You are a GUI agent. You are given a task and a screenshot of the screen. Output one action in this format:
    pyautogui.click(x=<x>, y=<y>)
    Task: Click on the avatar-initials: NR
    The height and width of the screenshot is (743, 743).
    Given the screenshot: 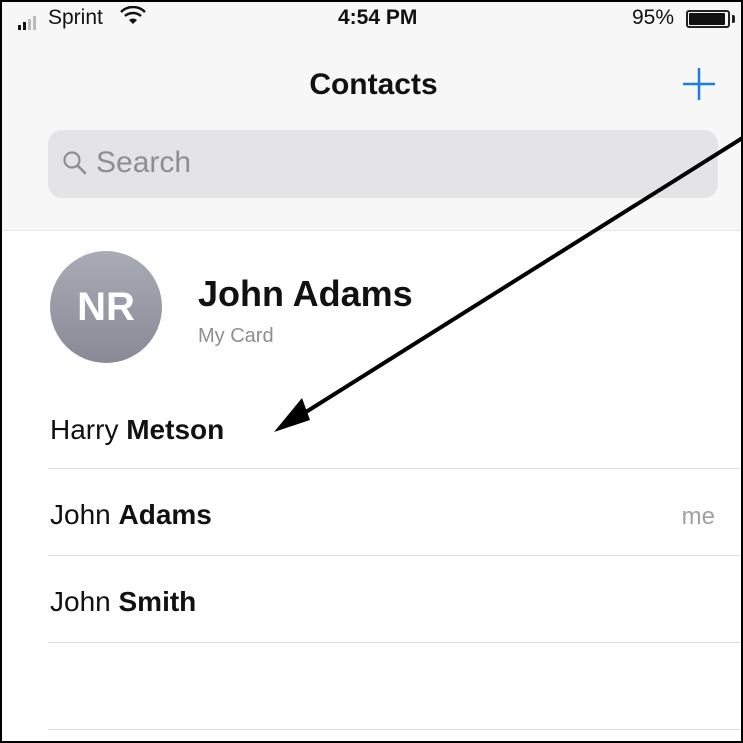 What is the action you would take?
    pyautogui.click(x=106, y=306)
    